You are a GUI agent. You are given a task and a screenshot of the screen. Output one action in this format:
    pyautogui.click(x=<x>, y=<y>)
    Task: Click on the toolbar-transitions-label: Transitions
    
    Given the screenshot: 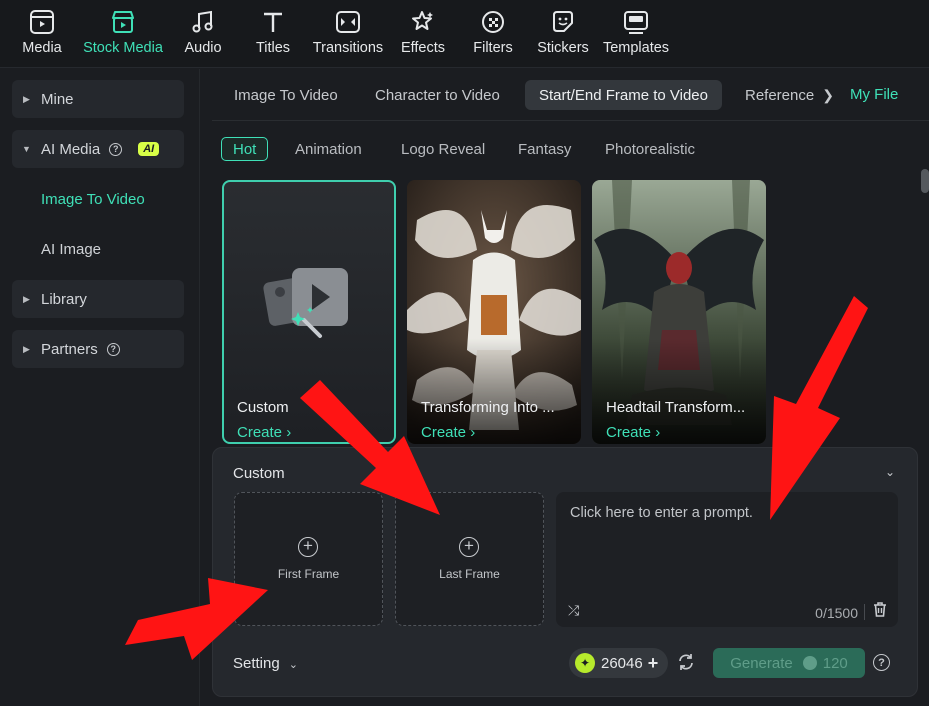 What is the action you would take?
    pyautogui.click(x=348, y=48)
    